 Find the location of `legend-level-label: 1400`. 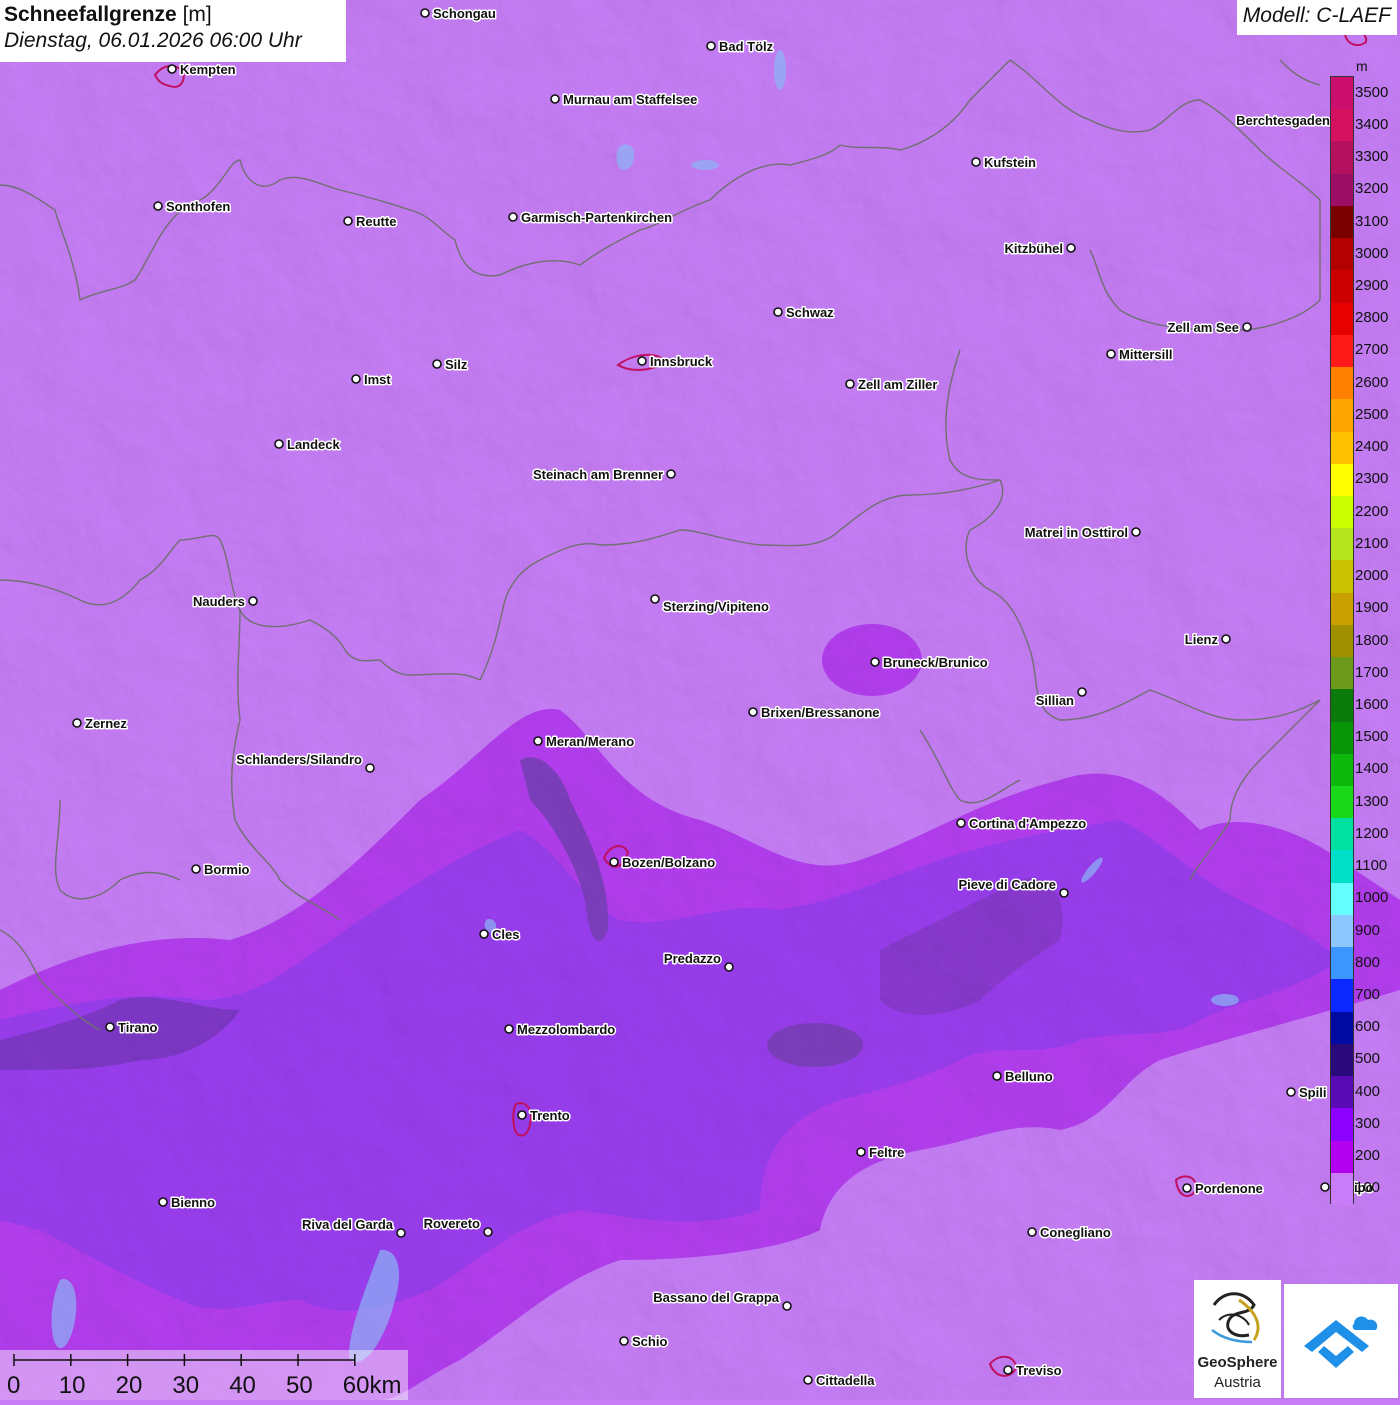

legend-level-label: 1400 is located at coordinates (1372, 769).